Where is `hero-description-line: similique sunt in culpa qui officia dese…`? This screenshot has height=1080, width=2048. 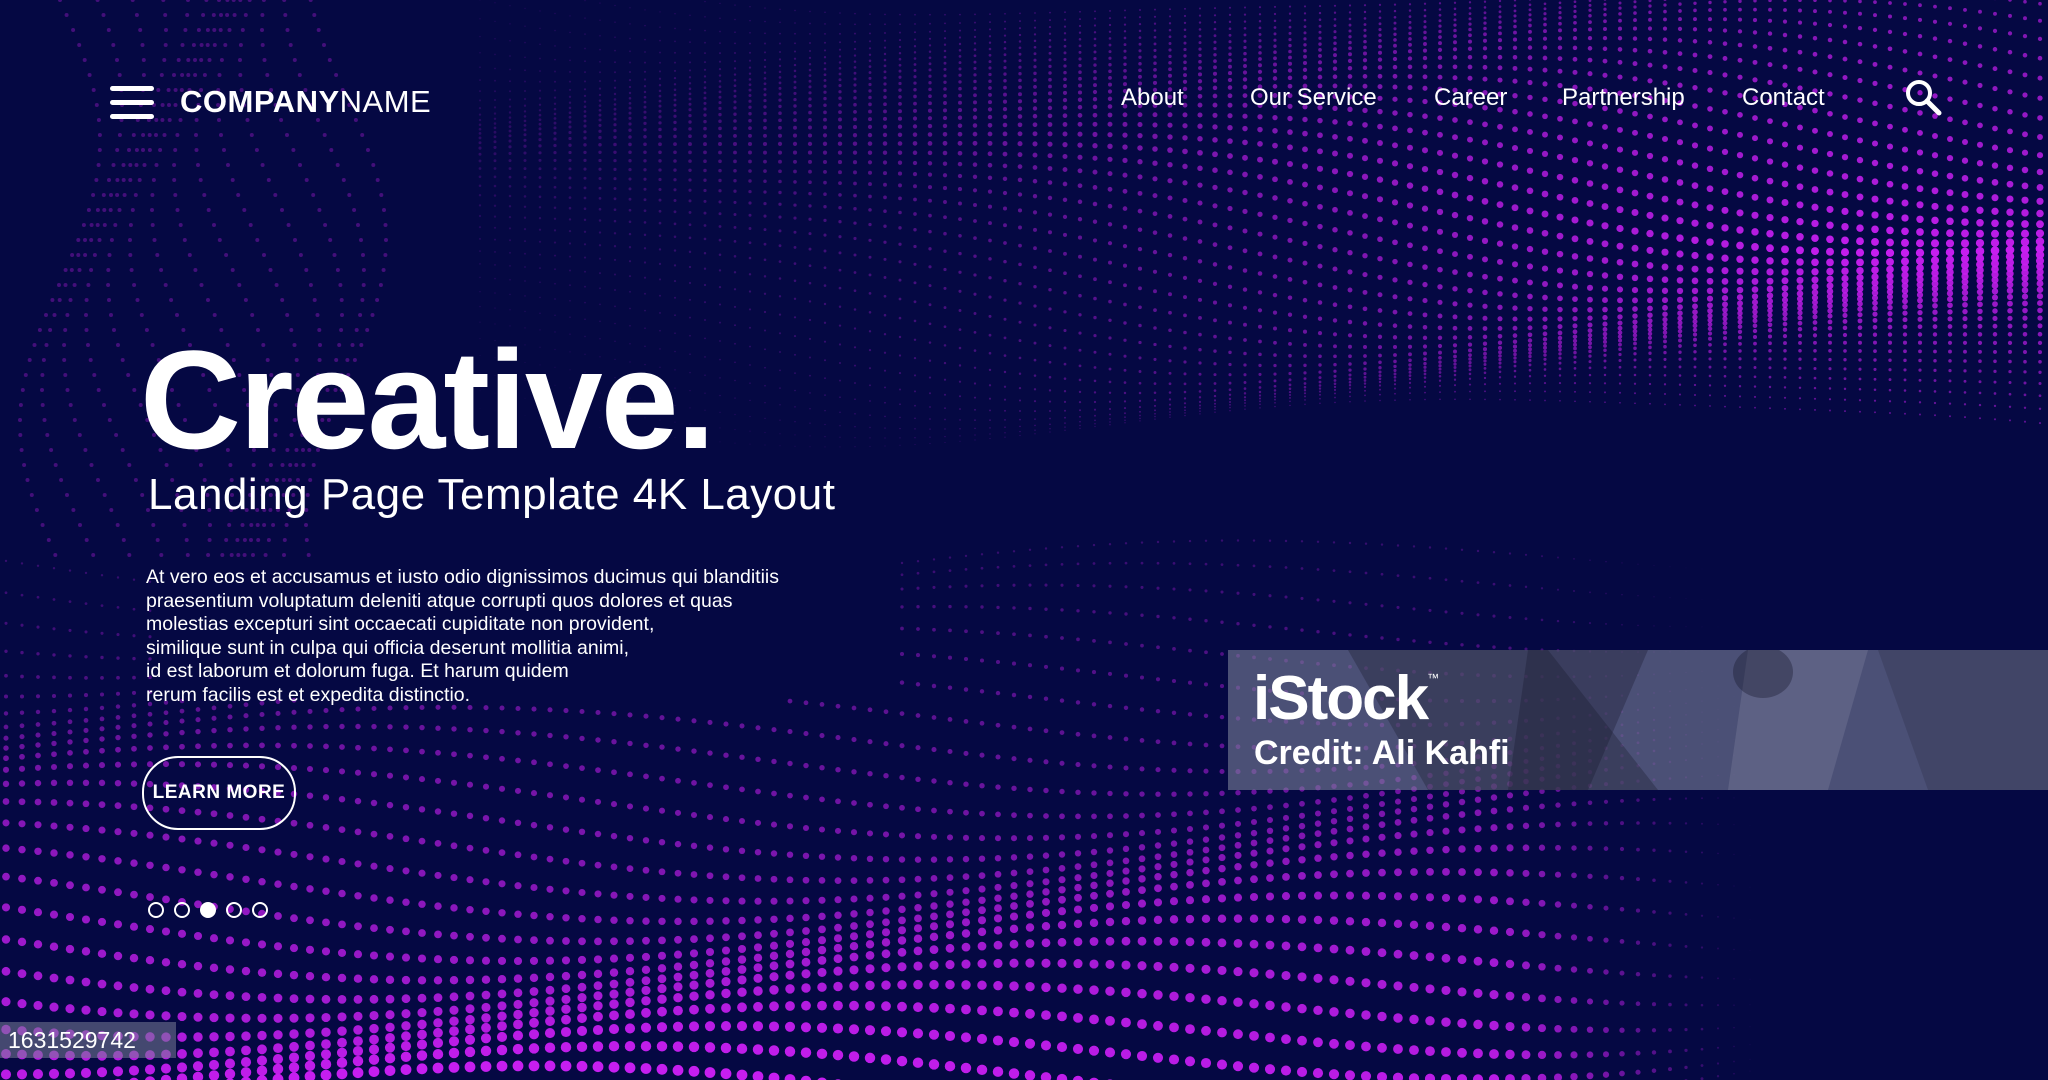
hero-description-line: similique sunt in culpa qui officia dese… is located at coordinates (388, 647).